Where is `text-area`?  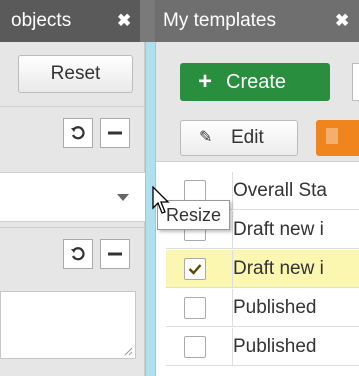 text-area is located at coordinates (68, 325).